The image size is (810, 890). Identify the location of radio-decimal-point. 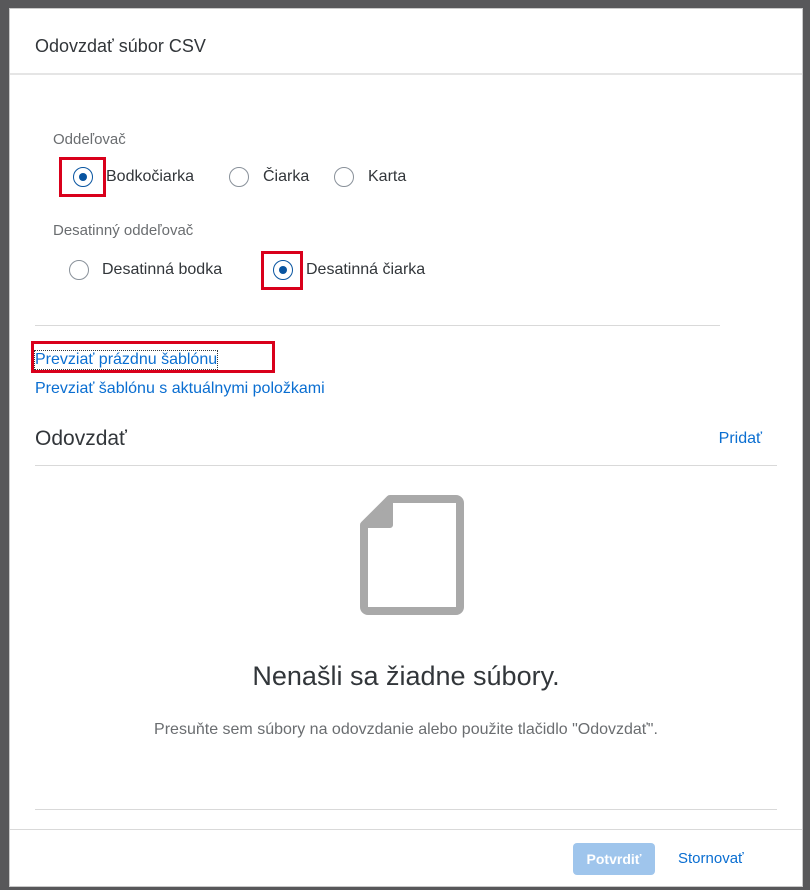
(79, 270).